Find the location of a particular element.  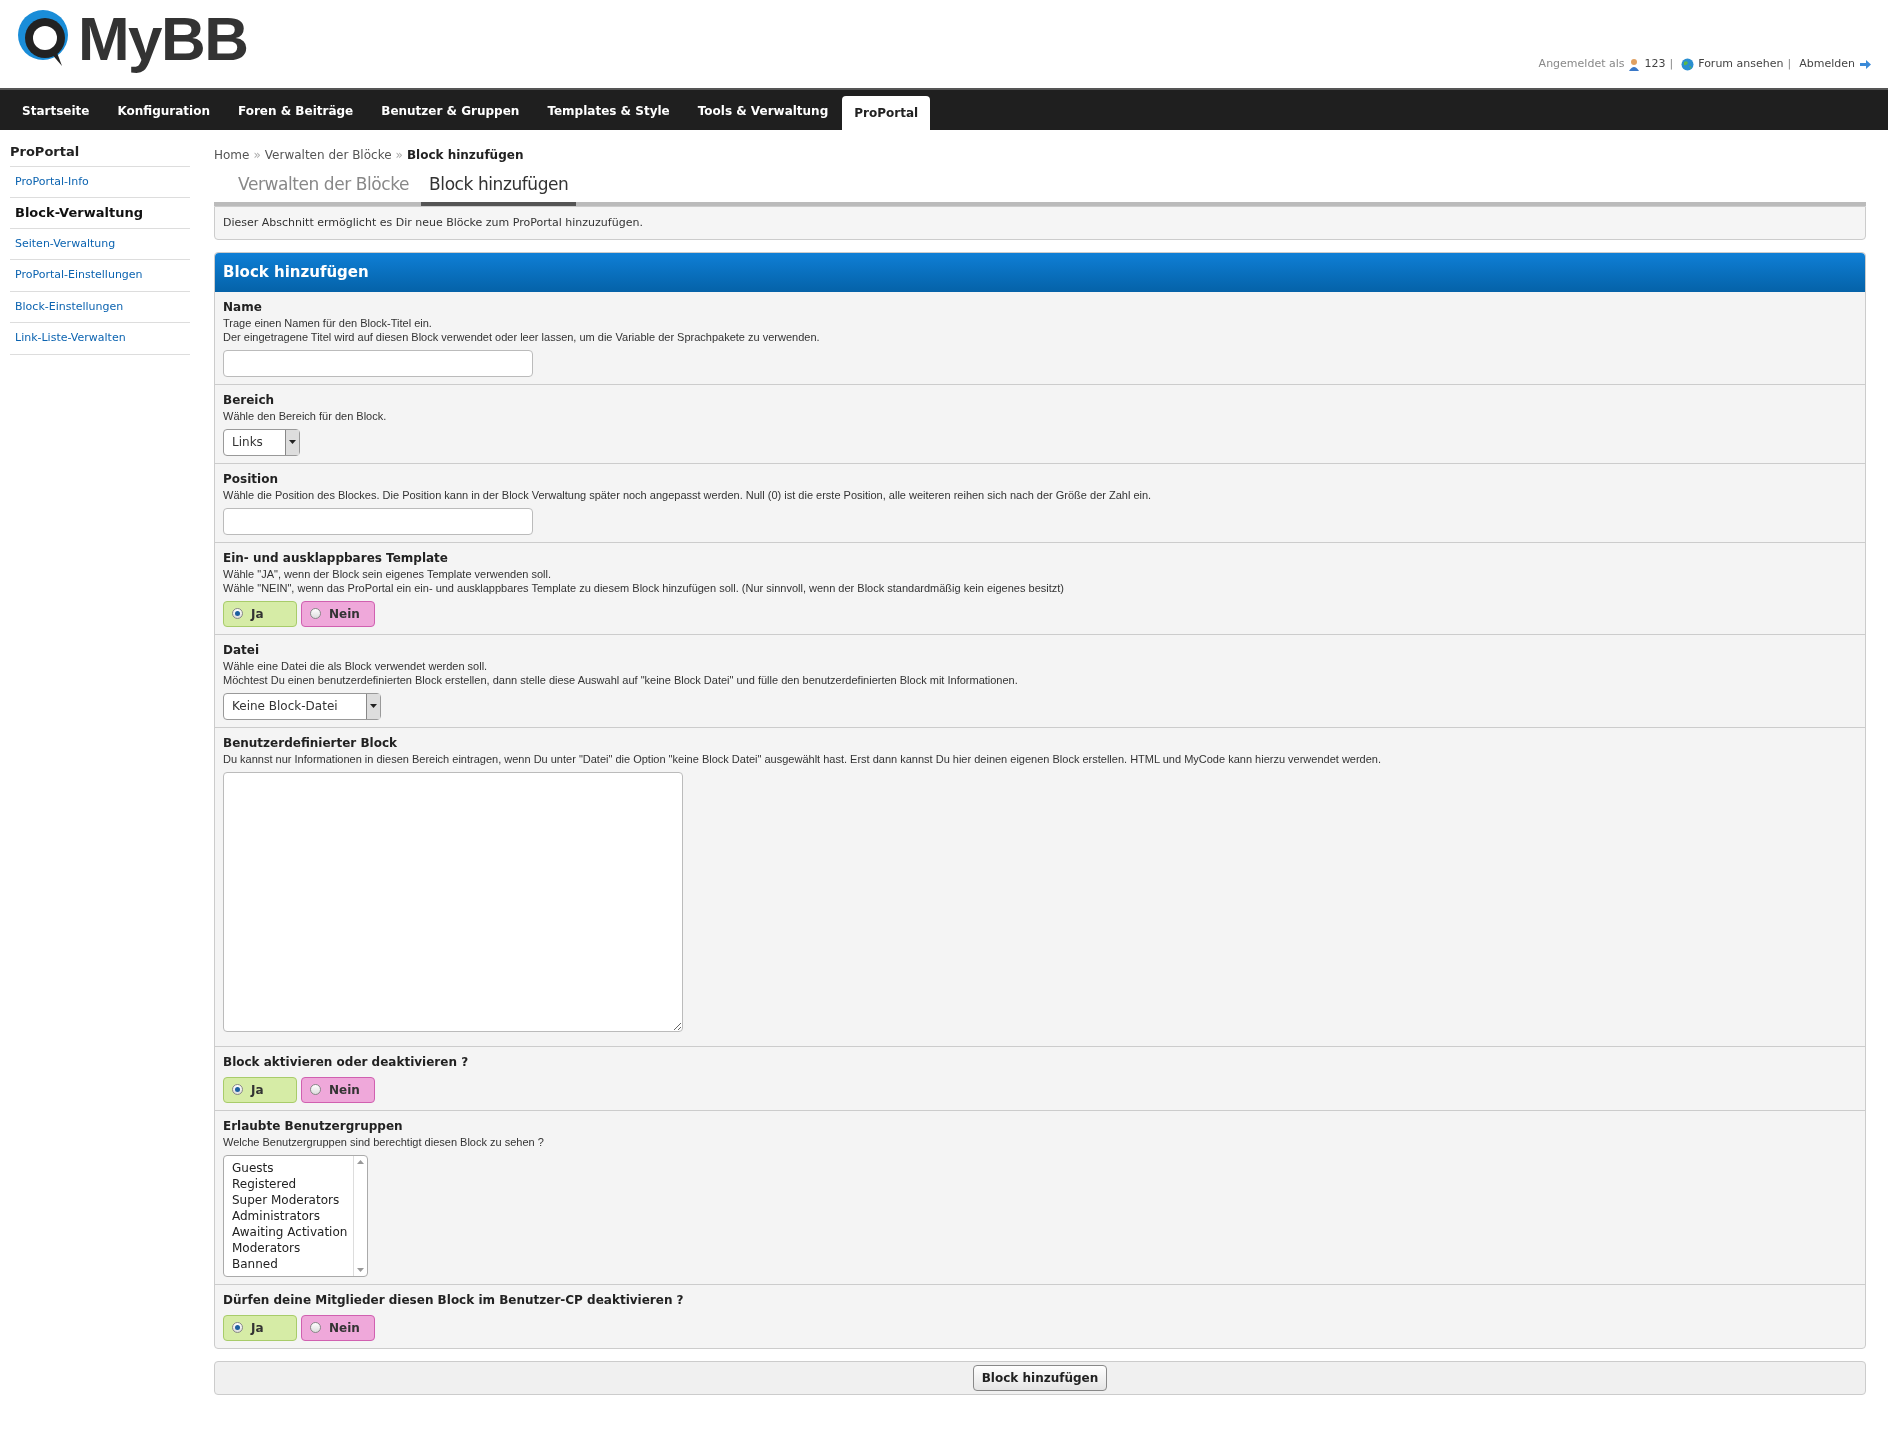

submit-button: Block hinzufügen is located at coordinates (1040, 1377).